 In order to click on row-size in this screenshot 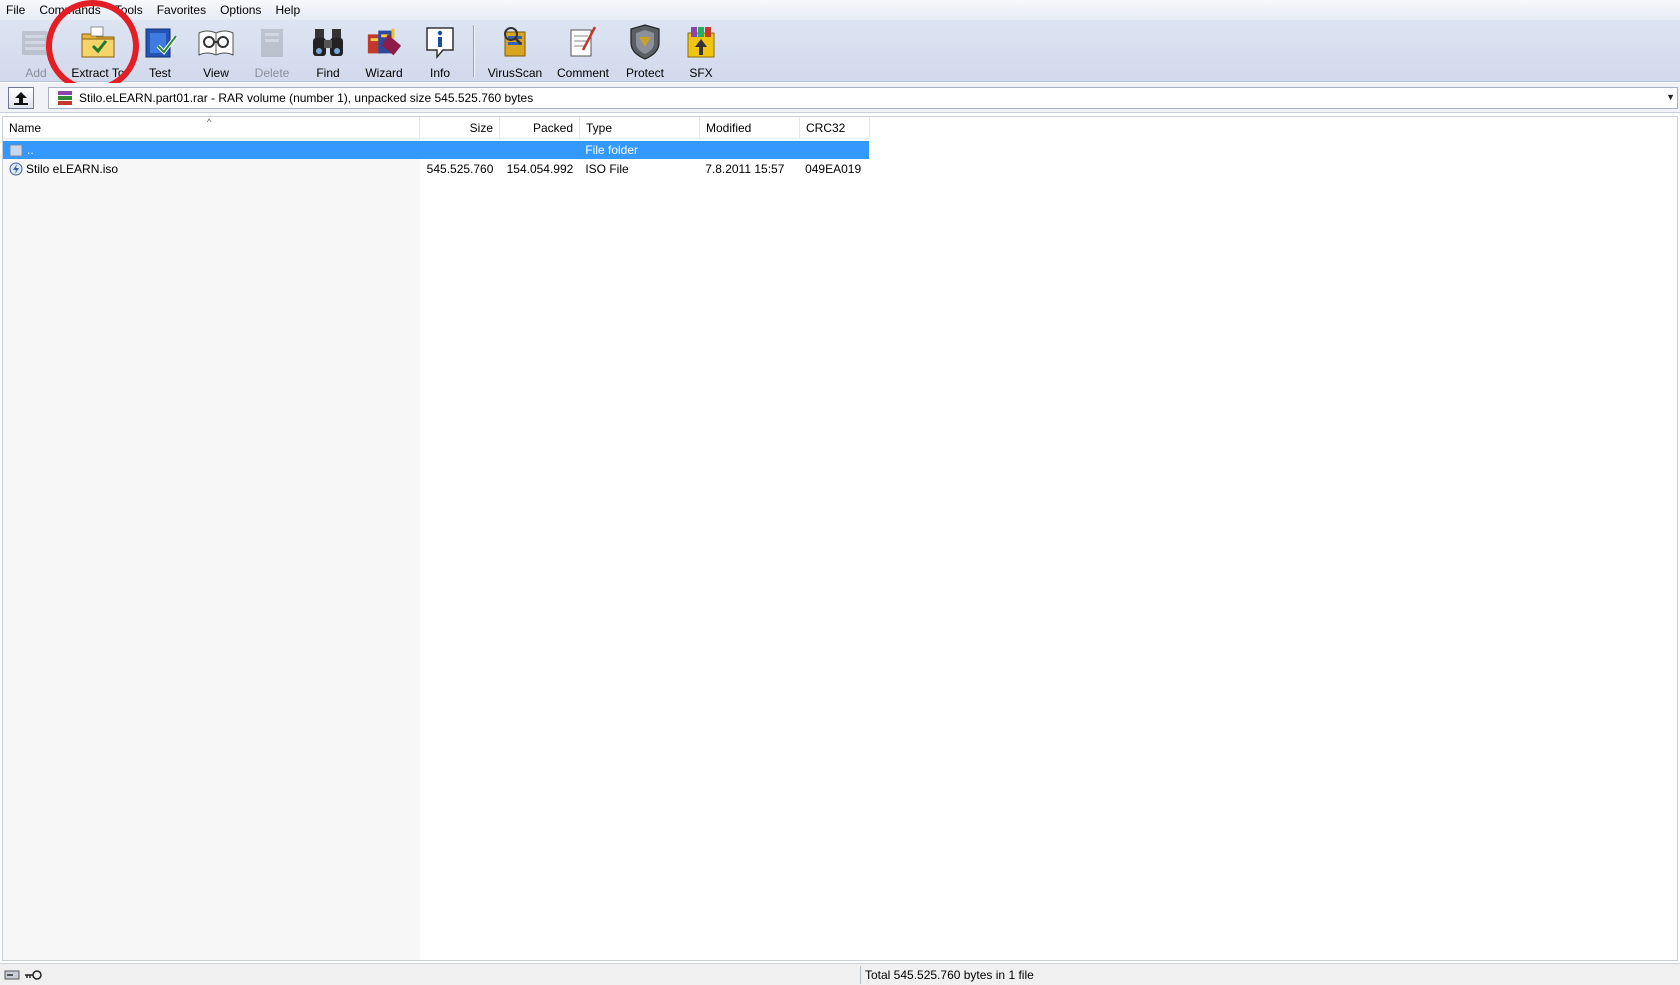, I will do `click(459, 150)`.